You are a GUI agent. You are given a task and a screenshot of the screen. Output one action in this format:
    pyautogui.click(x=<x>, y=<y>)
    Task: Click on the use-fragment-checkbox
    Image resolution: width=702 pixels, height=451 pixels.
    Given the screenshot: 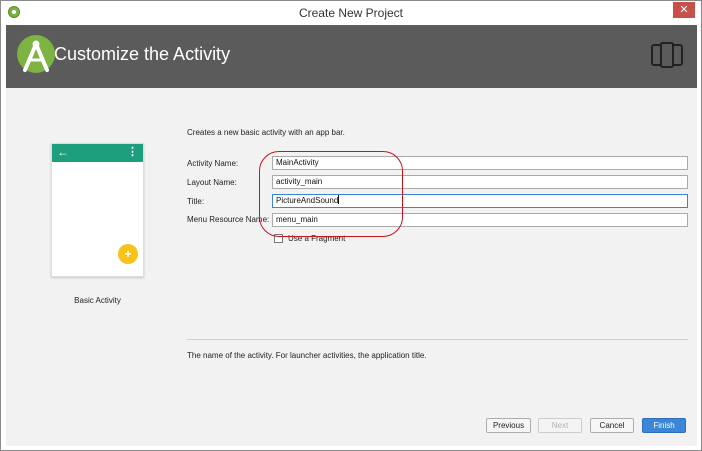 What is the action you would take?
    pyautogui.click(x=278, y=238)
    